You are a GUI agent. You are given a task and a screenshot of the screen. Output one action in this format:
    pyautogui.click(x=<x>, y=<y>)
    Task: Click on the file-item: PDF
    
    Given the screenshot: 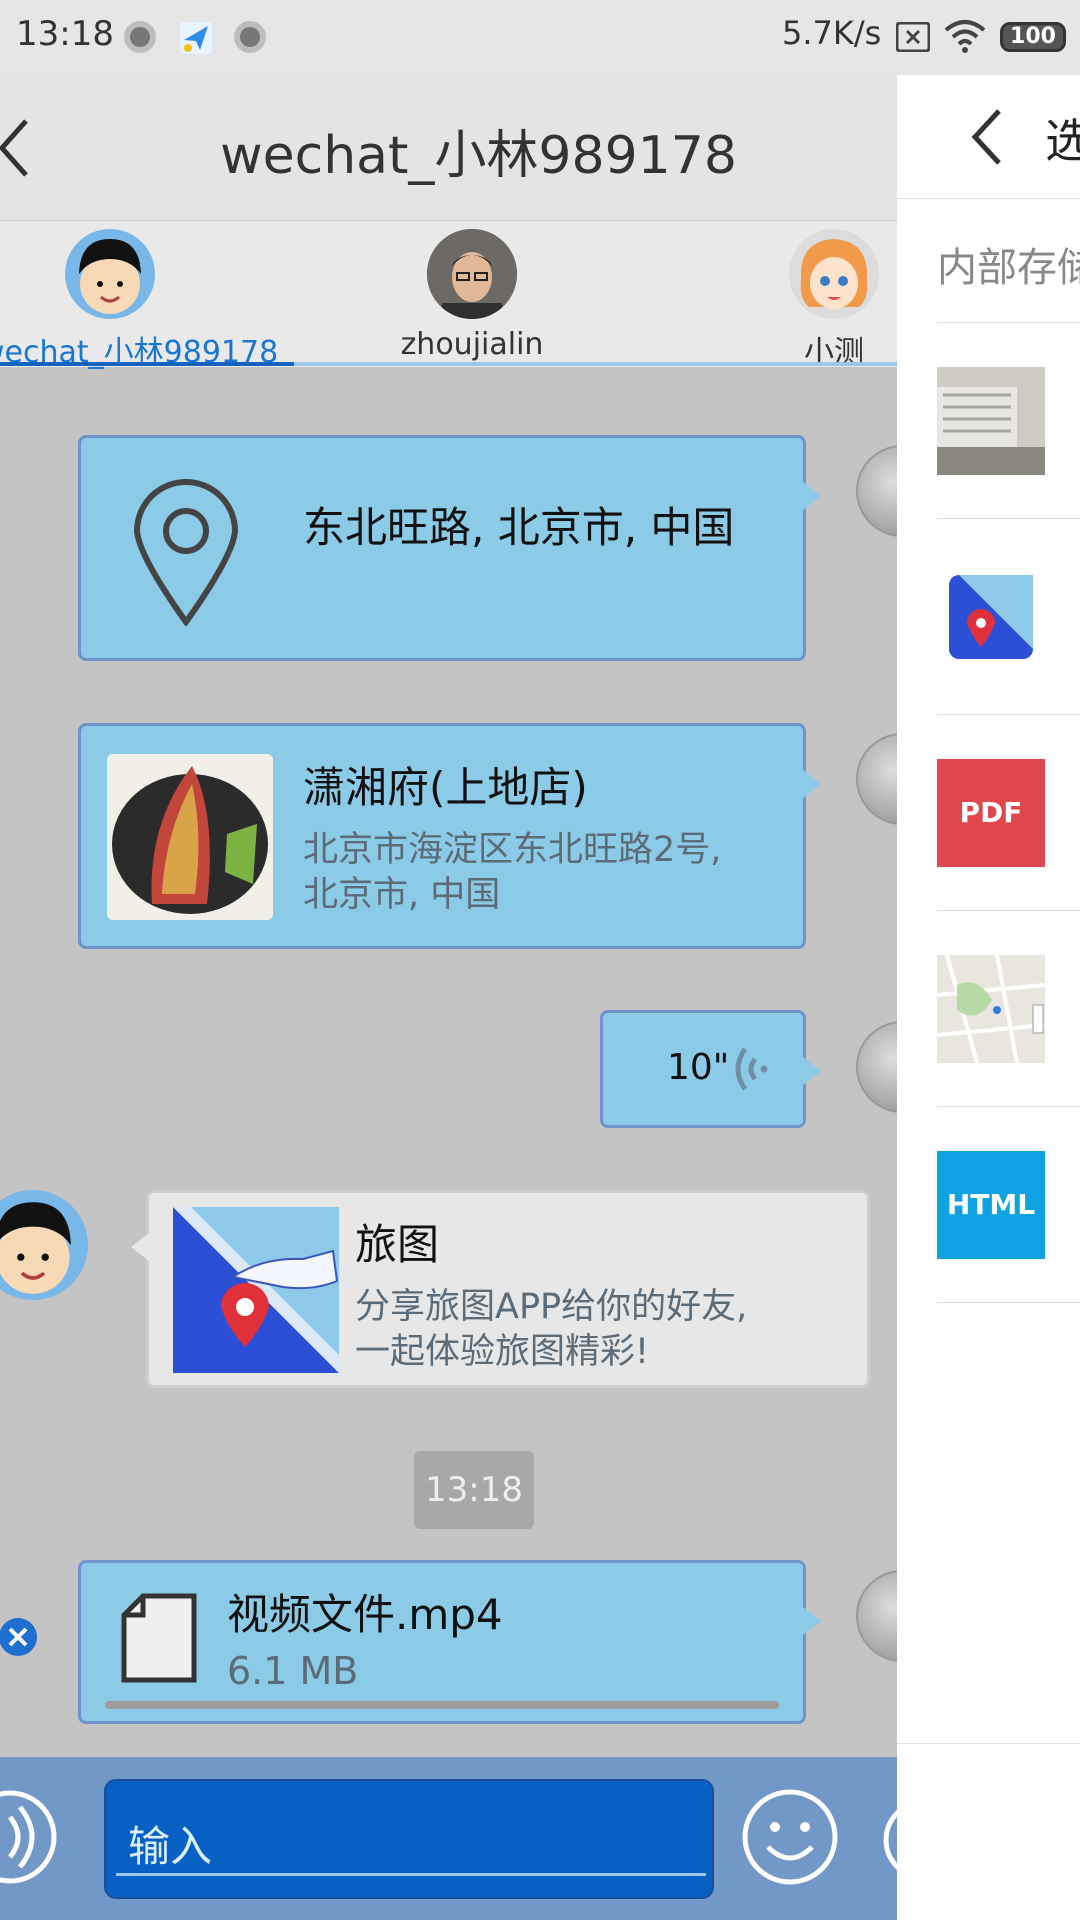 What is the action you would take?
    pyautogui.click(x=1008, y=812)
    